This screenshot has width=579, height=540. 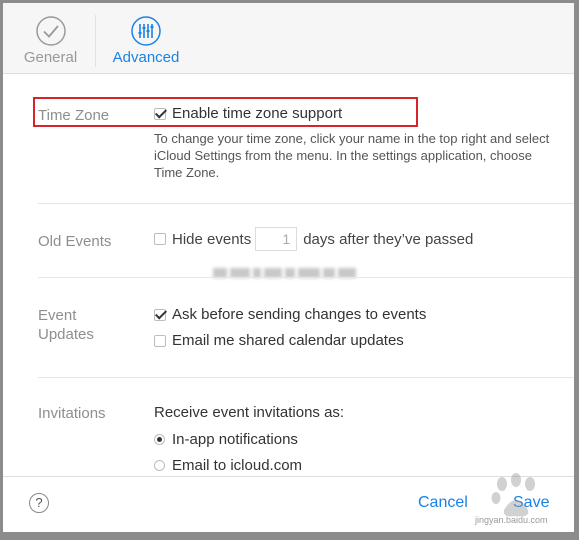 I want to click on invitations-prompt: Receive event invitations as:, so click(x=249, y=412).